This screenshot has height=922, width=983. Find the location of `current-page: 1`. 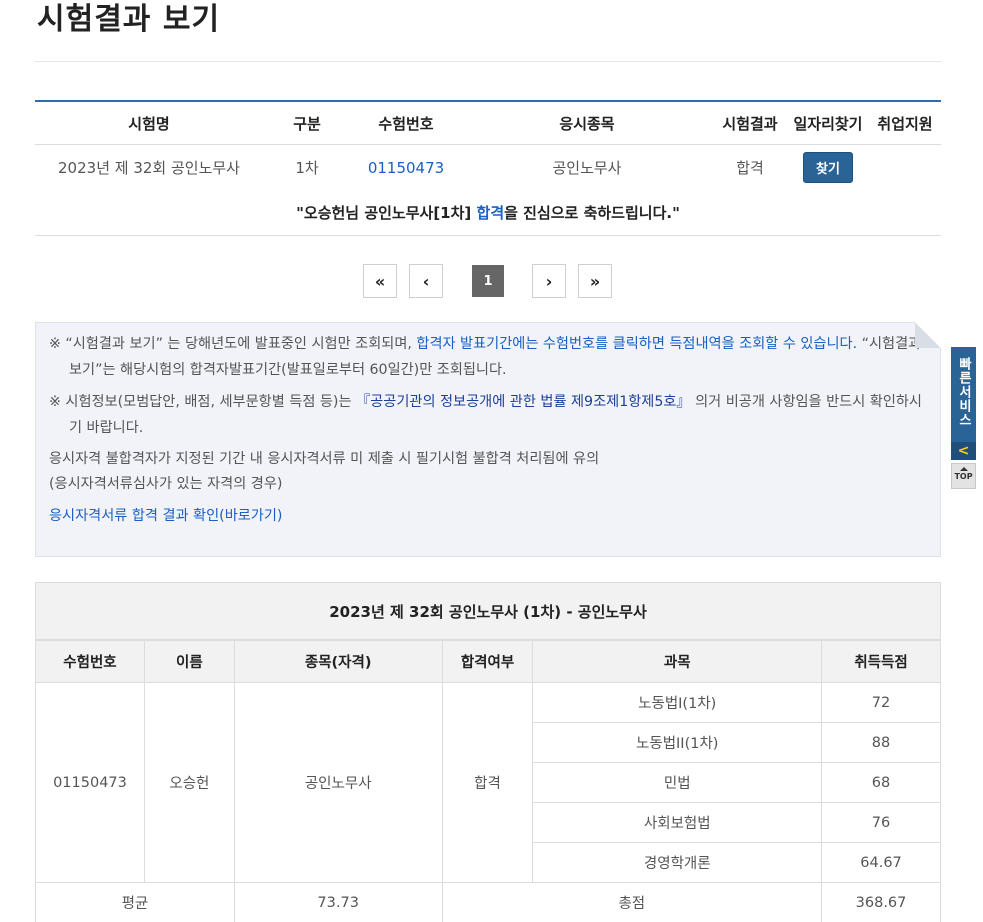

current-page: 1 is located at coordinates (488, 281).